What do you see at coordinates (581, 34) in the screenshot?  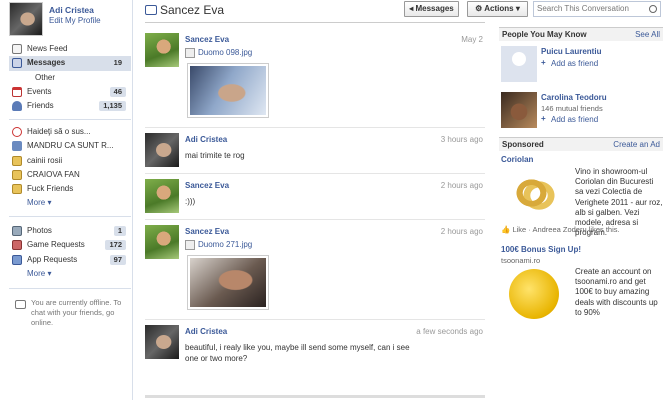 I see `pymk-header: People You May Know See All` at bounding box center [581, 34].